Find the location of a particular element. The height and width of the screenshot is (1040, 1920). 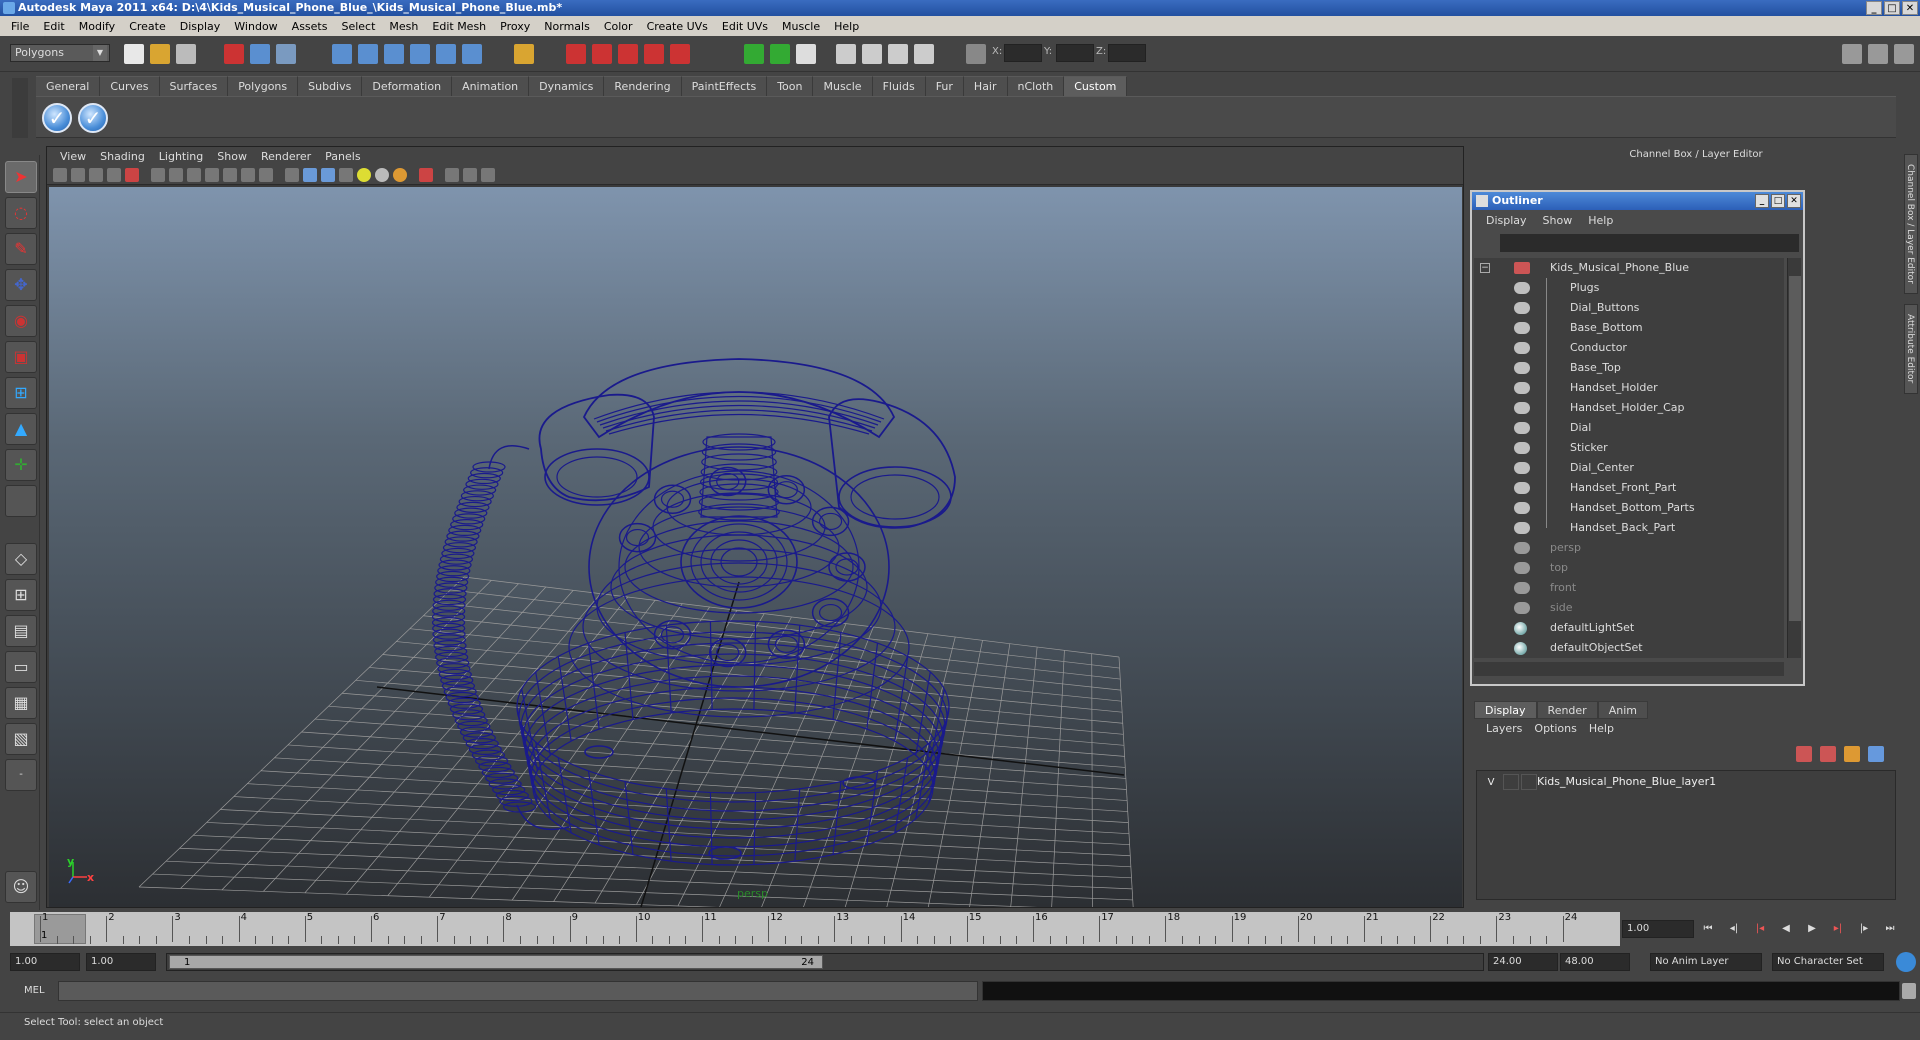

character-set-dropdown: No Character Set is located at coordinates (1828, 962).